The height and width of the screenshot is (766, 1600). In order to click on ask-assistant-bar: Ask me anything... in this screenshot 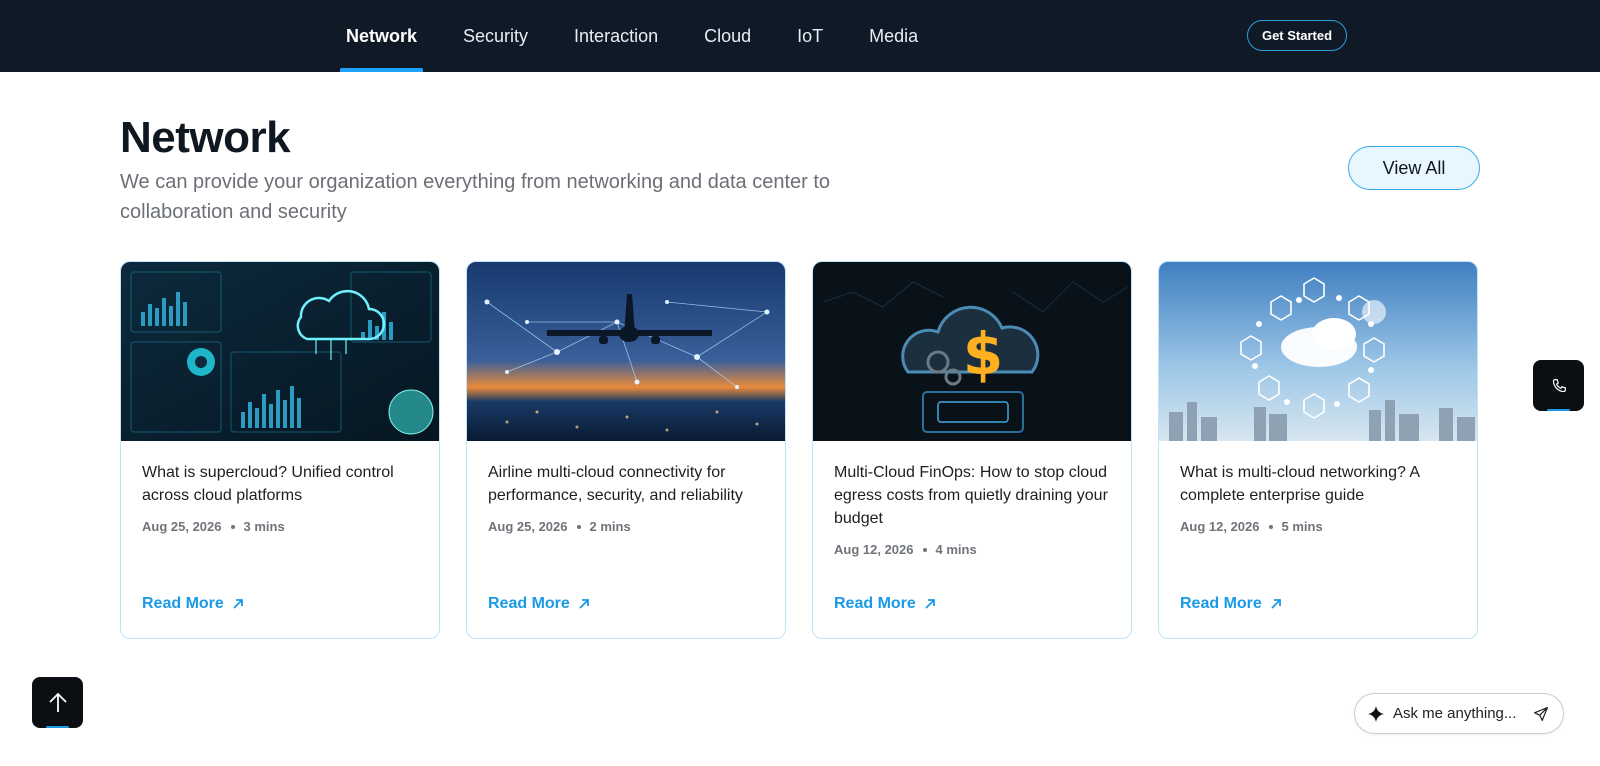, I will do `click(1459, 713)`.